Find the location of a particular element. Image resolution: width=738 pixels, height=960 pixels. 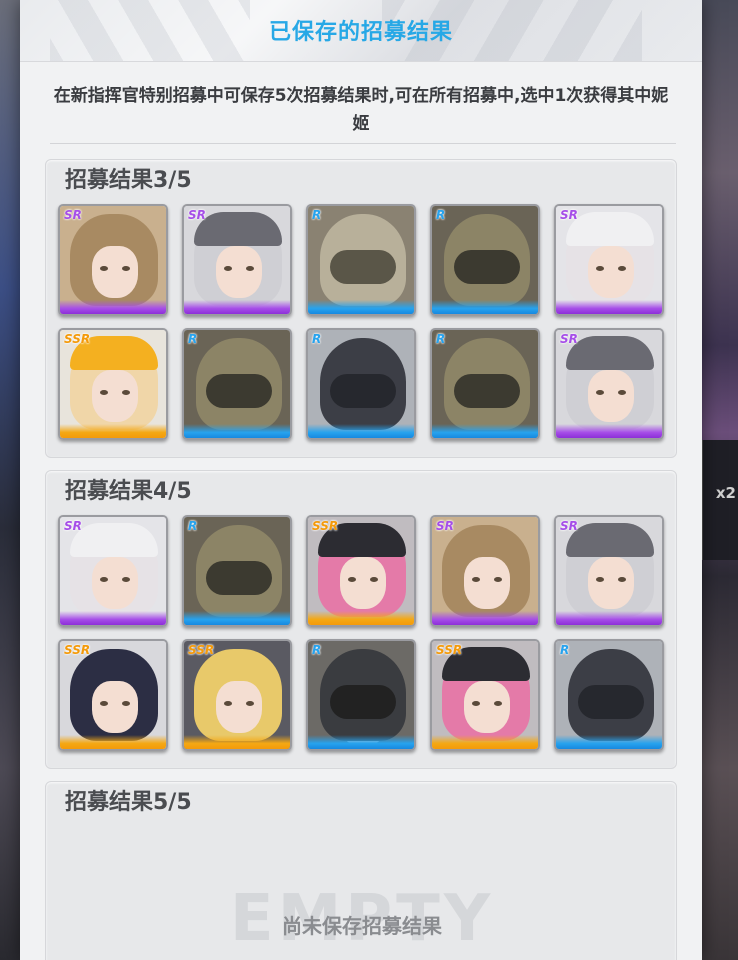

divider is located at coordinates (363, 143).